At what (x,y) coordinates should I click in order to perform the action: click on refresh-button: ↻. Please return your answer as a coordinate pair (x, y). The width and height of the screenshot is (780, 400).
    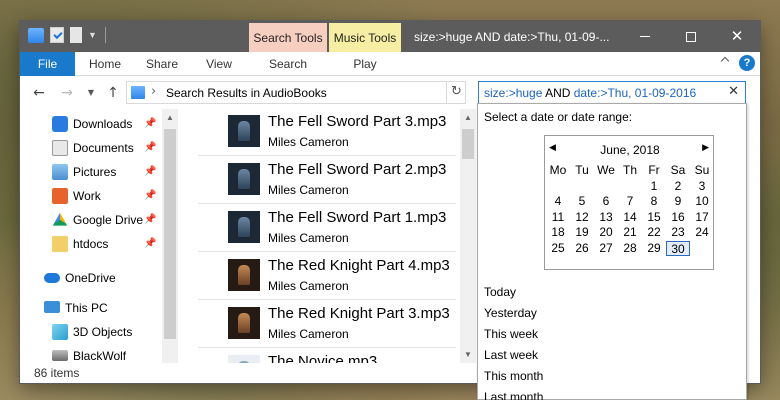
    Looking at the image, I should click on (456, 92).